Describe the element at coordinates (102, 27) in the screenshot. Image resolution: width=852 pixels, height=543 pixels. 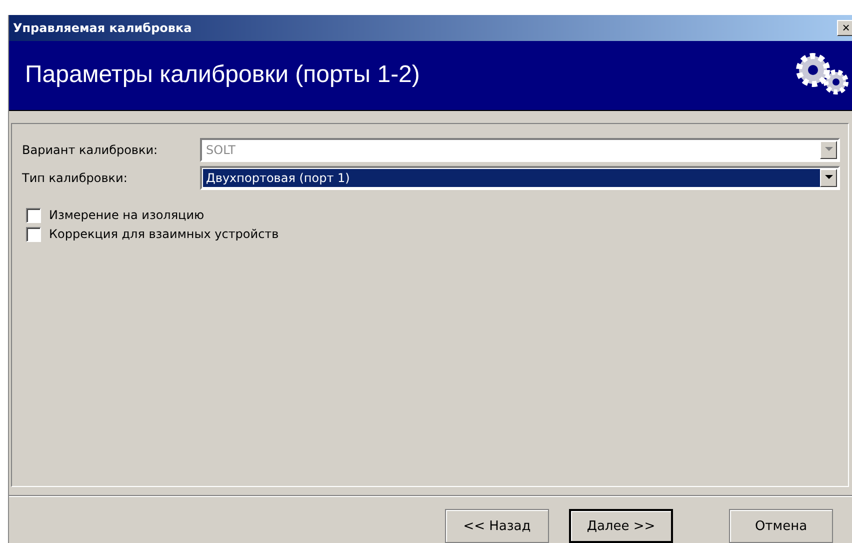
I see `window-title: Управляемая калибровка` at that location.